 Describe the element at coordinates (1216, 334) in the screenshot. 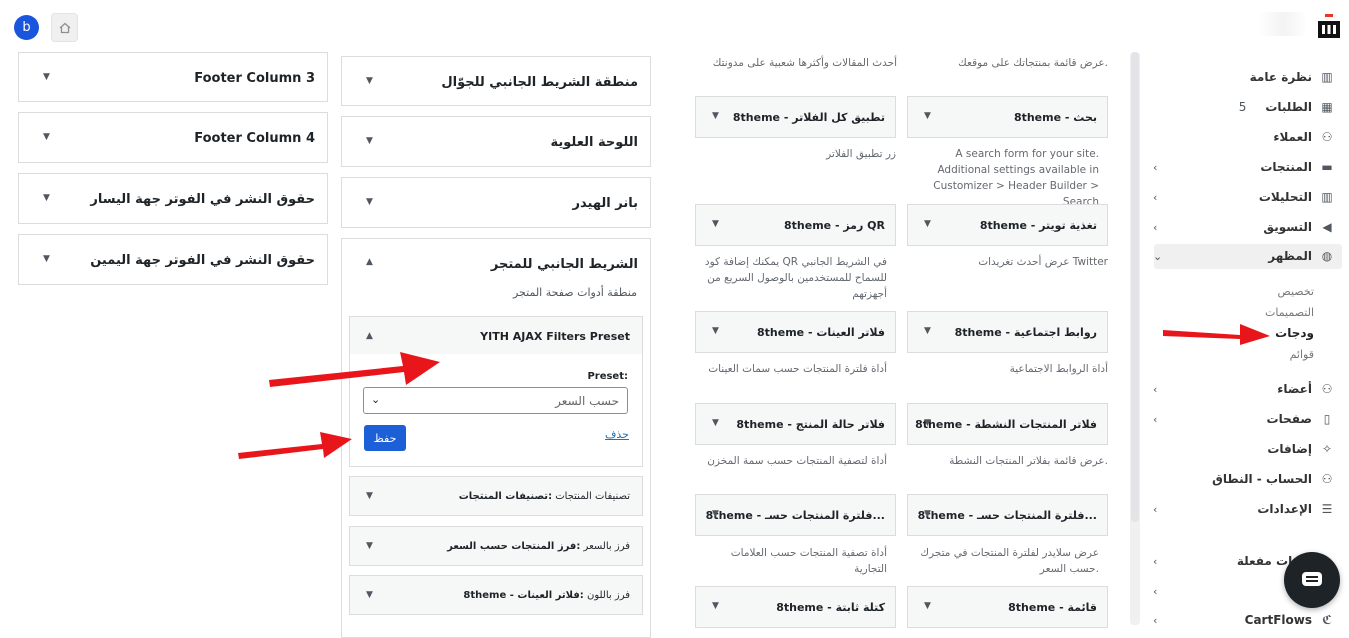

I see `arrow-to-widgets-menu` at that location.